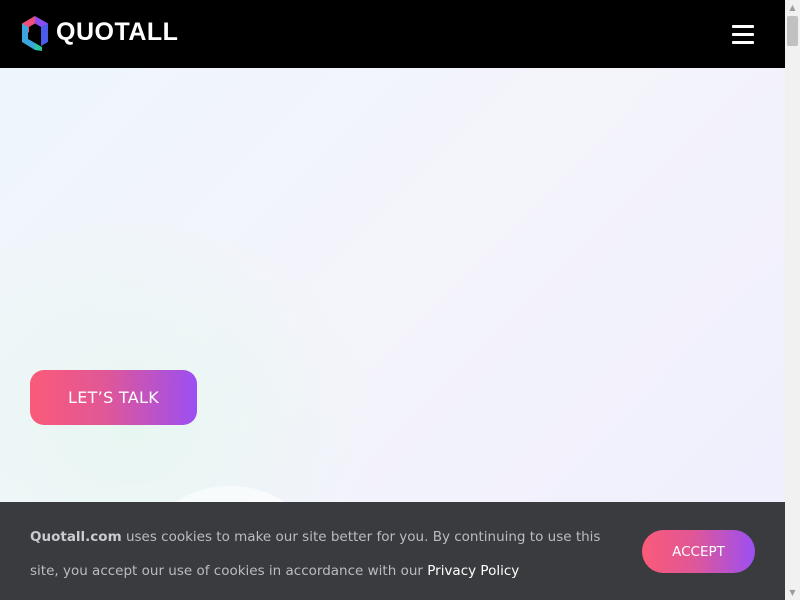 The height and width of the screenshot is (600, 800). I want to click on privacy-policy-link: Privacy Policy, so click(473, 571).